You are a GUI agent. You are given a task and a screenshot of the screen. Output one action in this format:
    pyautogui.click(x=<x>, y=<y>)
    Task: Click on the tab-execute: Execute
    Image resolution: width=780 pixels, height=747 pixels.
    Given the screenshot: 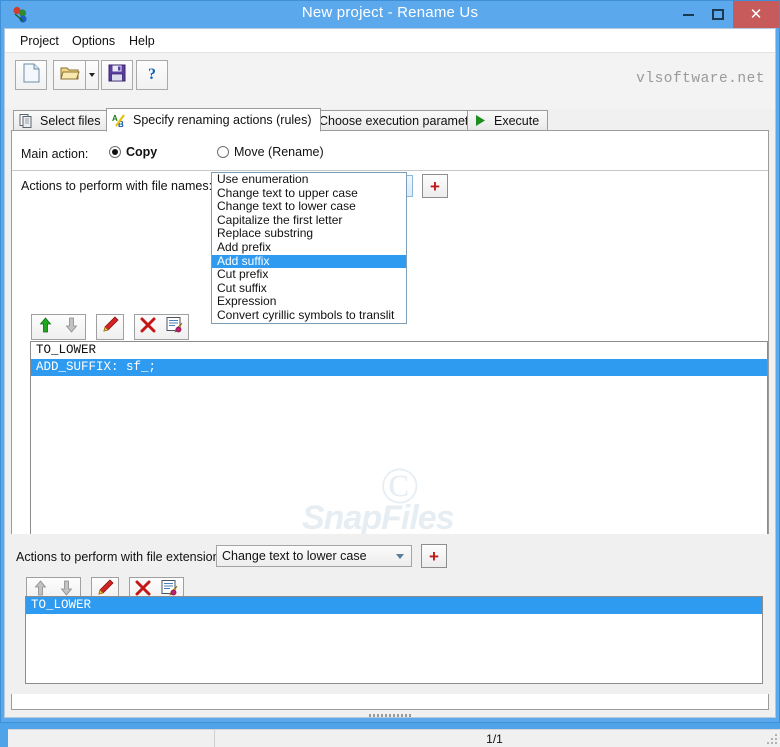 What is the action you would take?
    pyautogui.click(x=508, y=120)
    